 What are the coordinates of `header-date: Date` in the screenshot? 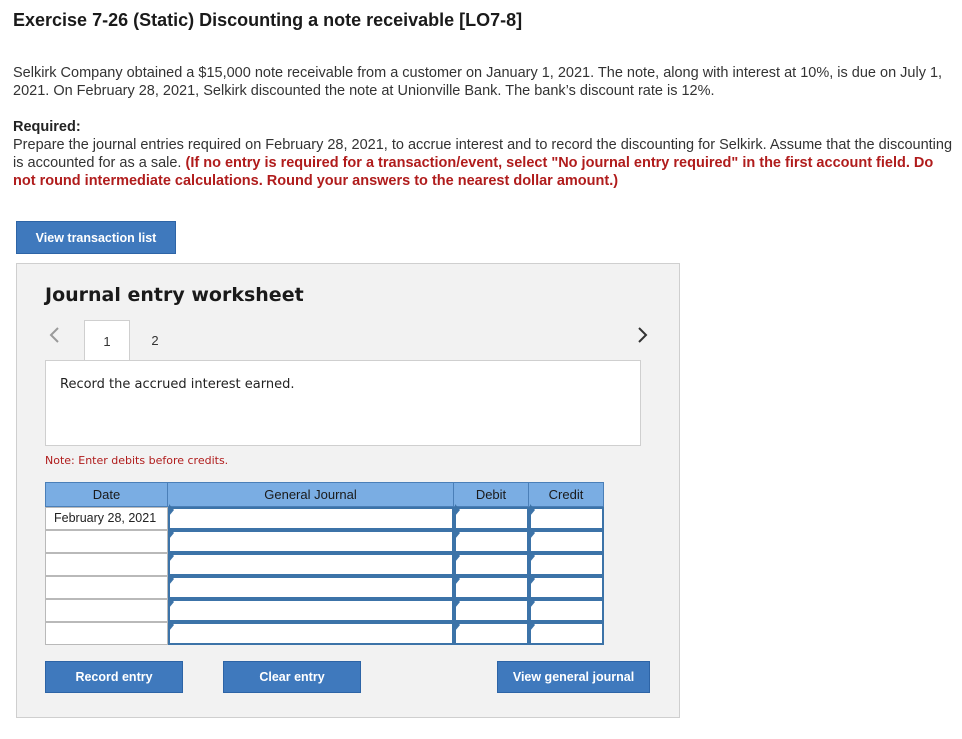 It's located at (106, 494).